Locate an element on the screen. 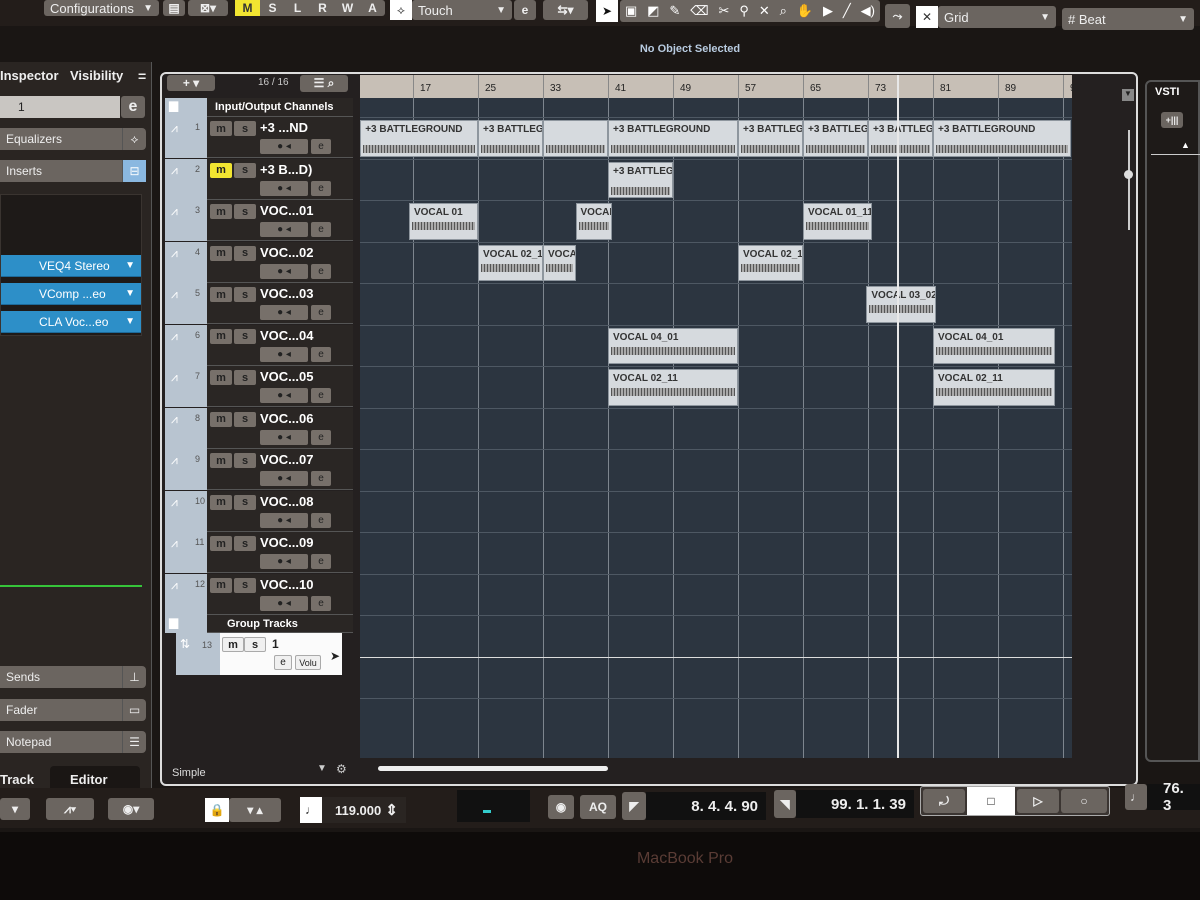 This screenshot has height=900, width=1200. preset-dropdown-icon: ▼ is located at coordinates (322, 768).